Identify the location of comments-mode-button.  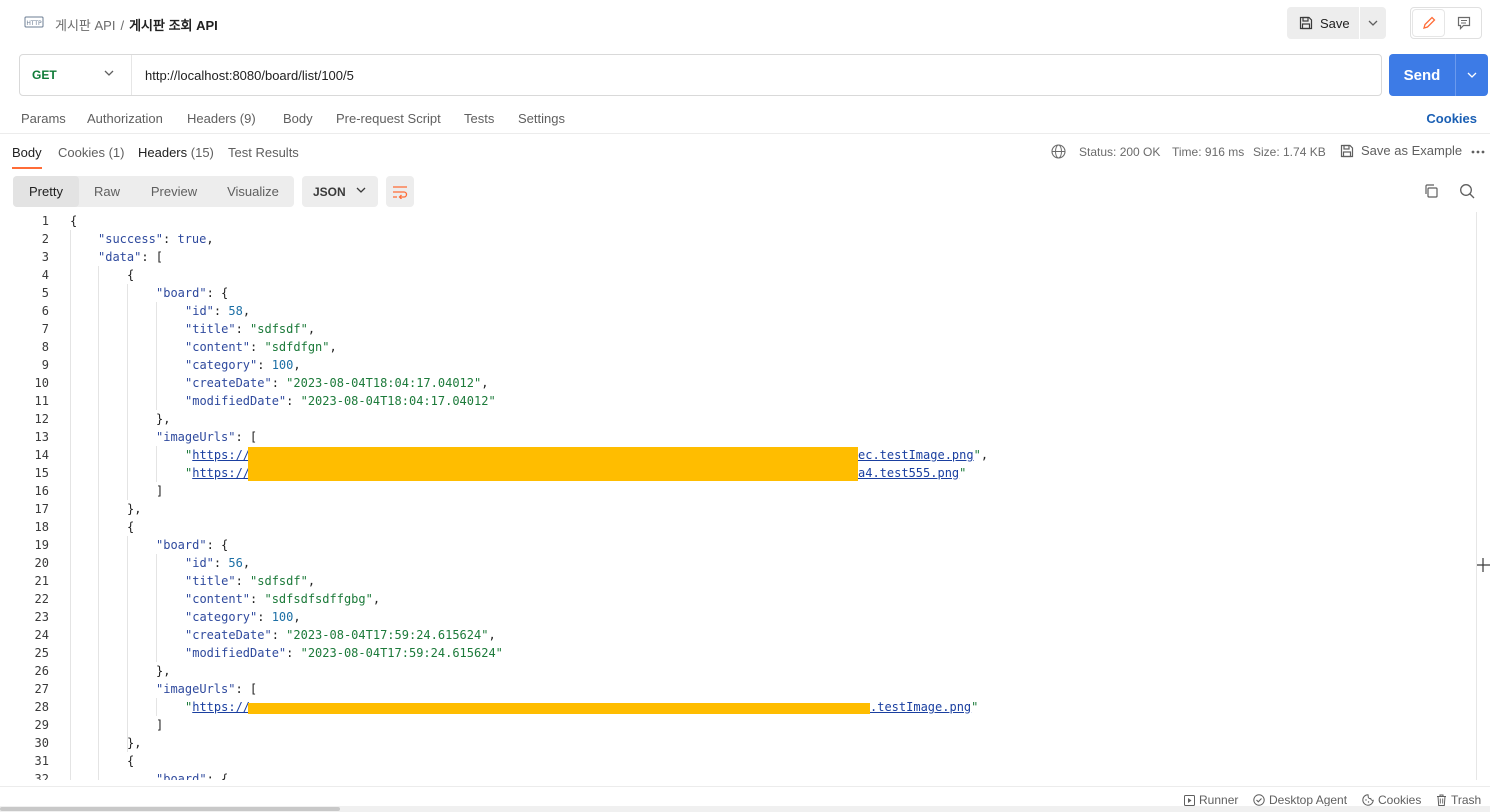
(1463, 23).